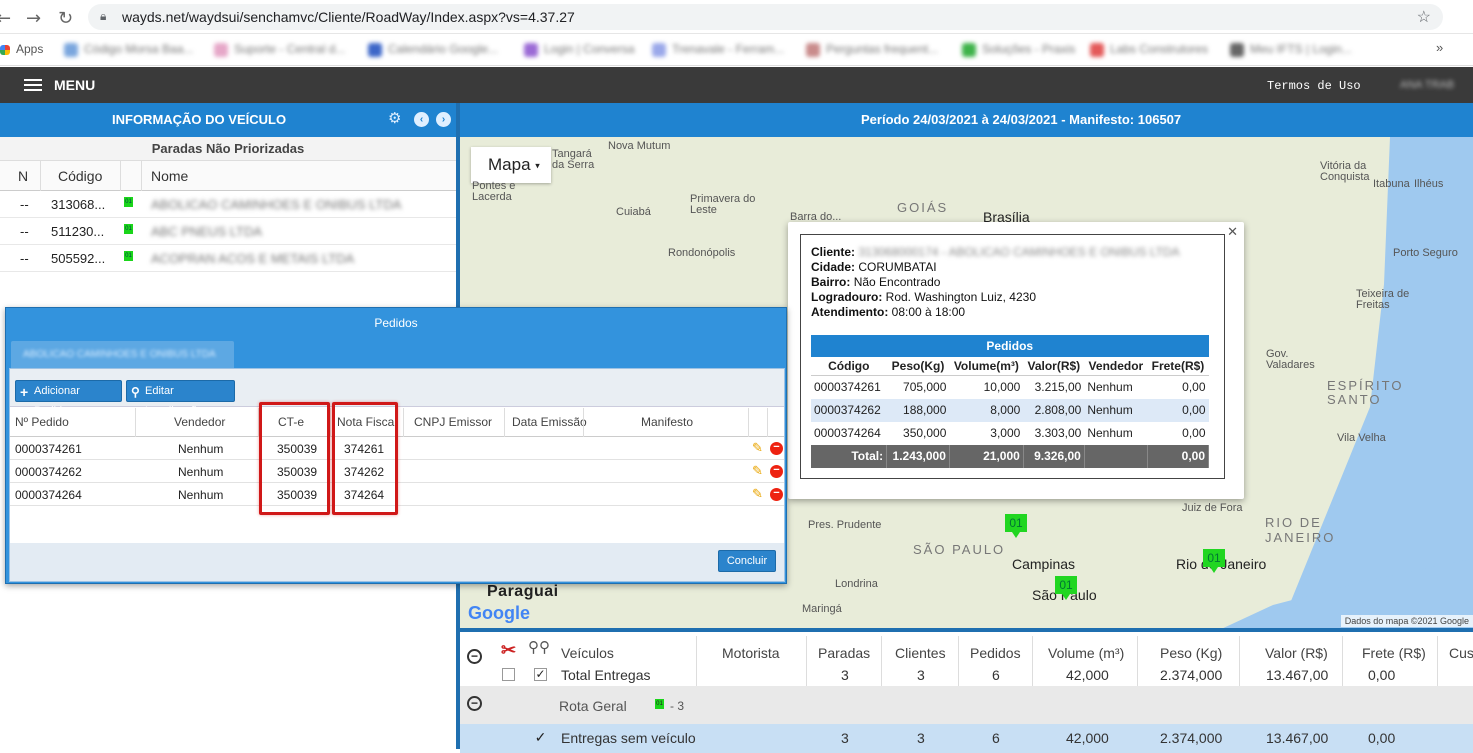  Describe the element at coordinates (667, 422) in the screenshot. I see `column-header: Manifesto` at that location.